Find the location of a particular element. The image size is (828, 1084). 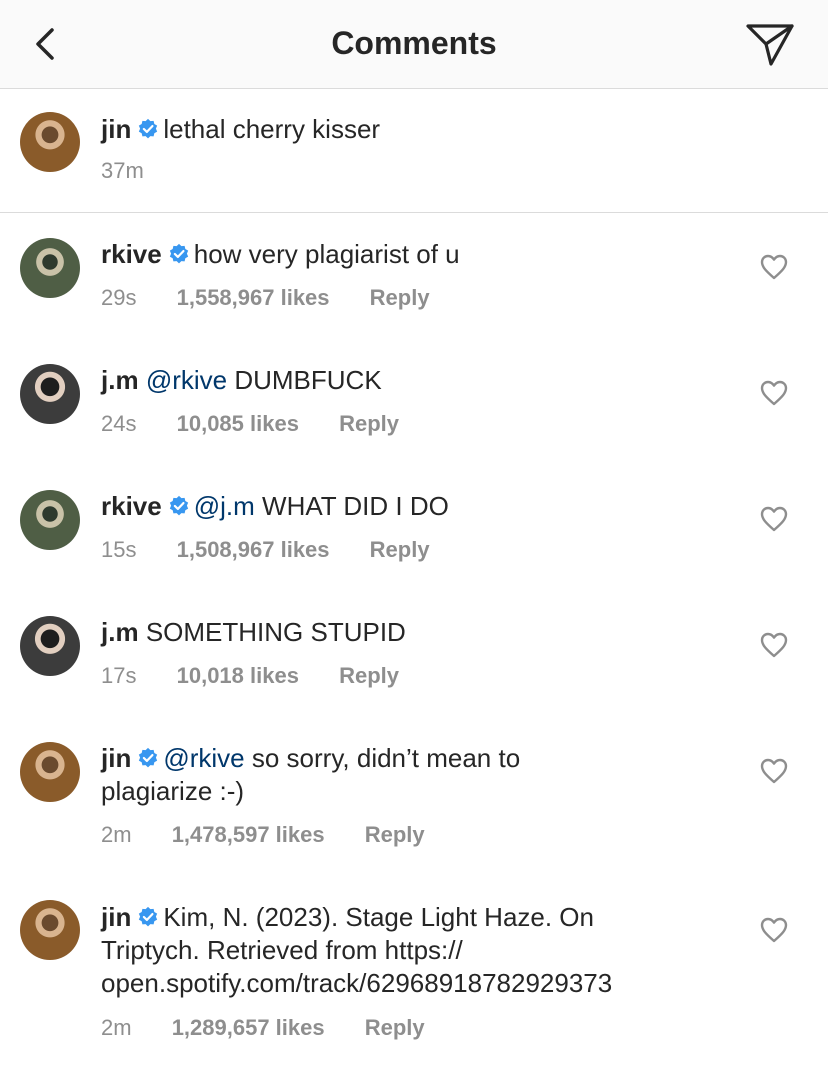

comment-meta: 17s 10,018 likes Reply is located at coordinates (250, 676).